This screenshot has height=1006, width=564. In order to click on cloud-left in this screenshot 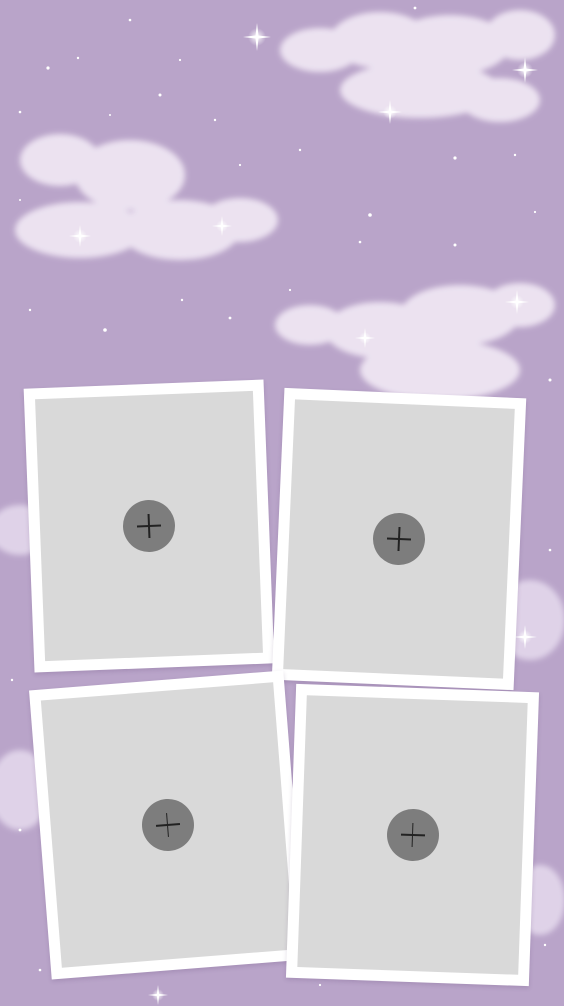, I will do `click(146, 197)`.